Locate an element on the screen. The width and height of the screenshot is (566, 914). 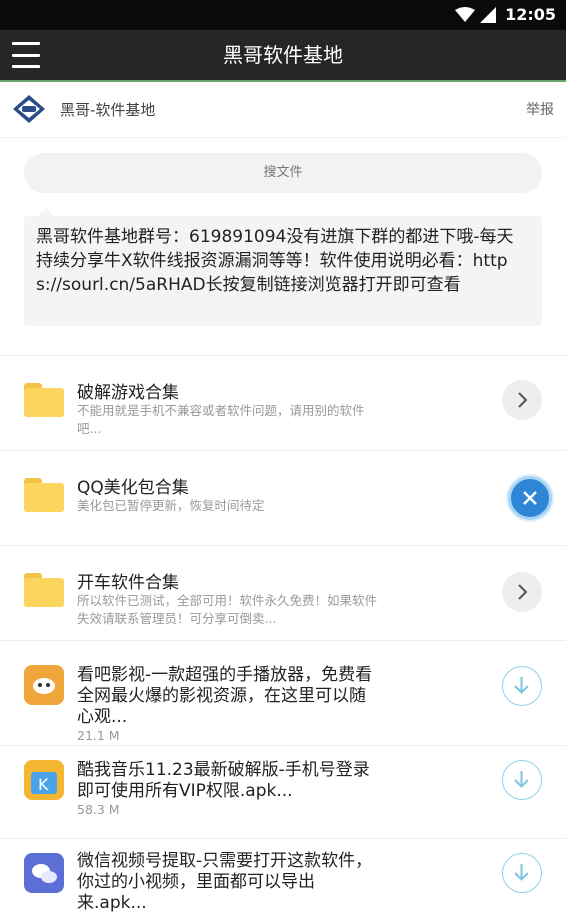
kanba-app-icon is located at coordinates (44, 685).